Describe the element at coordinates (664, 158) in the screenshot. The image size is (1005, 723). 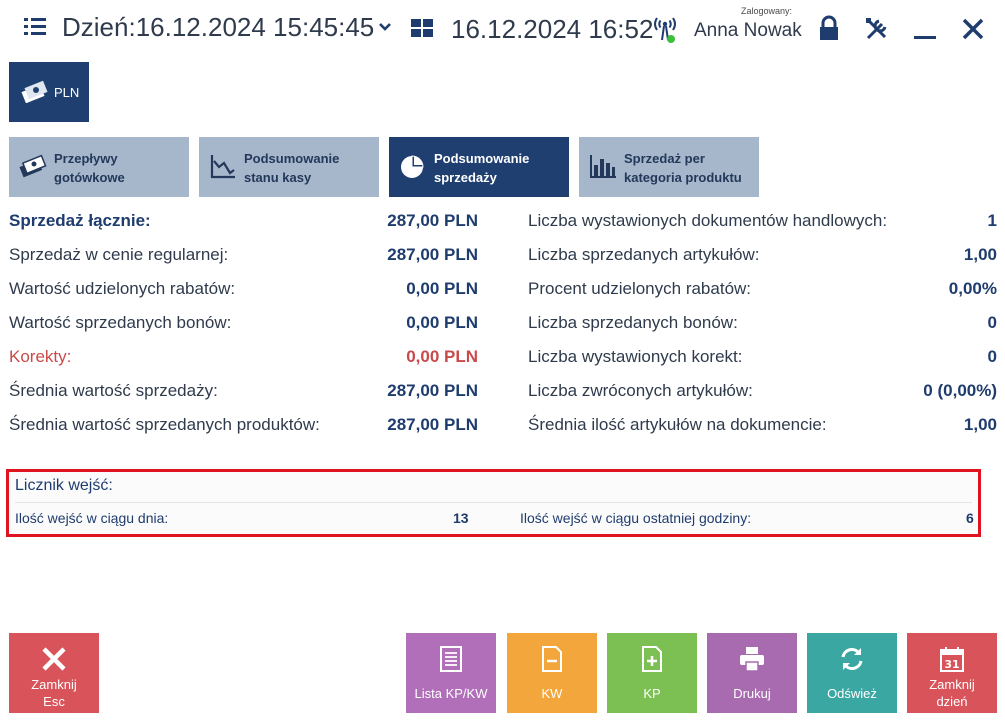
I see `tab-label: Sprzedaż per` at that location.